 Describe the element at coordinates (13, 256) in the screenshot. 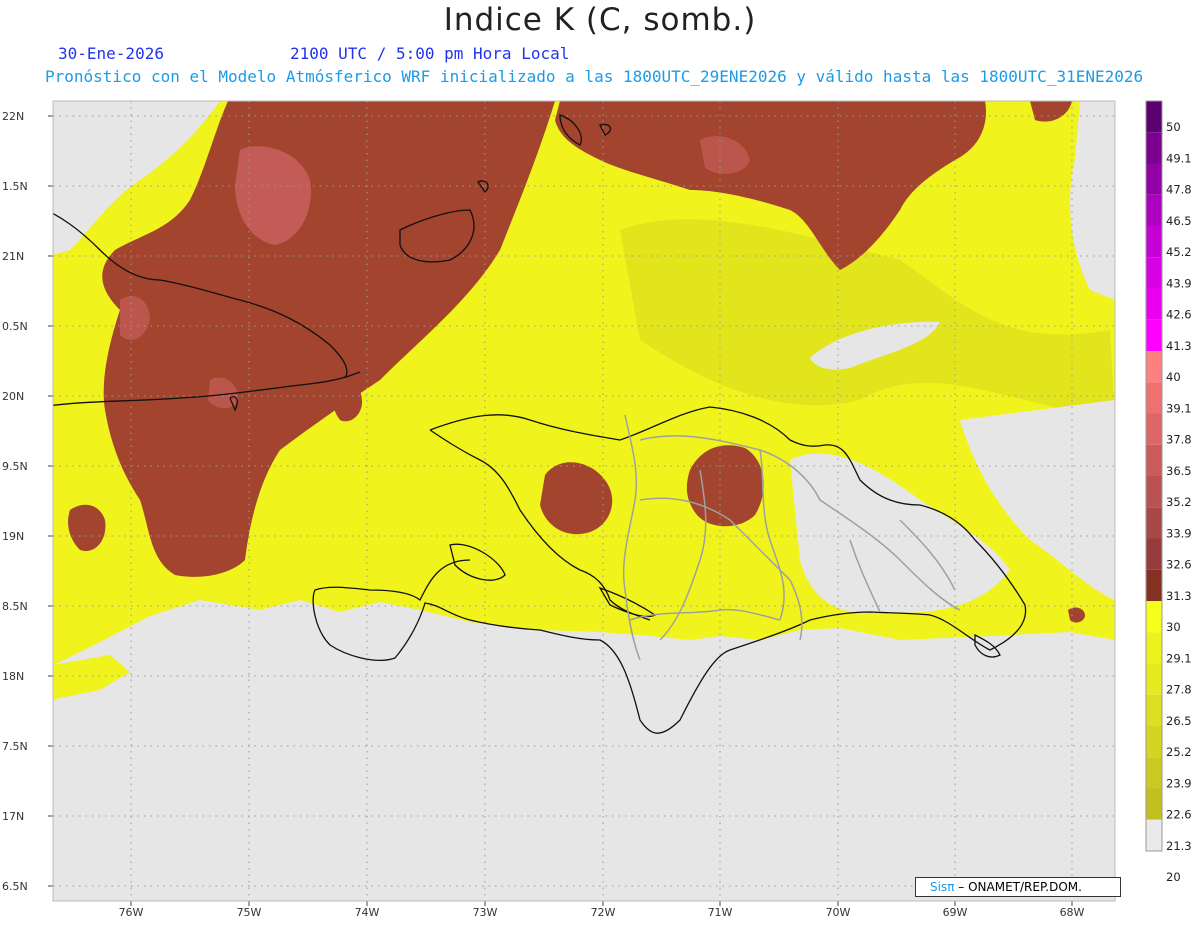

I see `svg-text: 21N` at that location.